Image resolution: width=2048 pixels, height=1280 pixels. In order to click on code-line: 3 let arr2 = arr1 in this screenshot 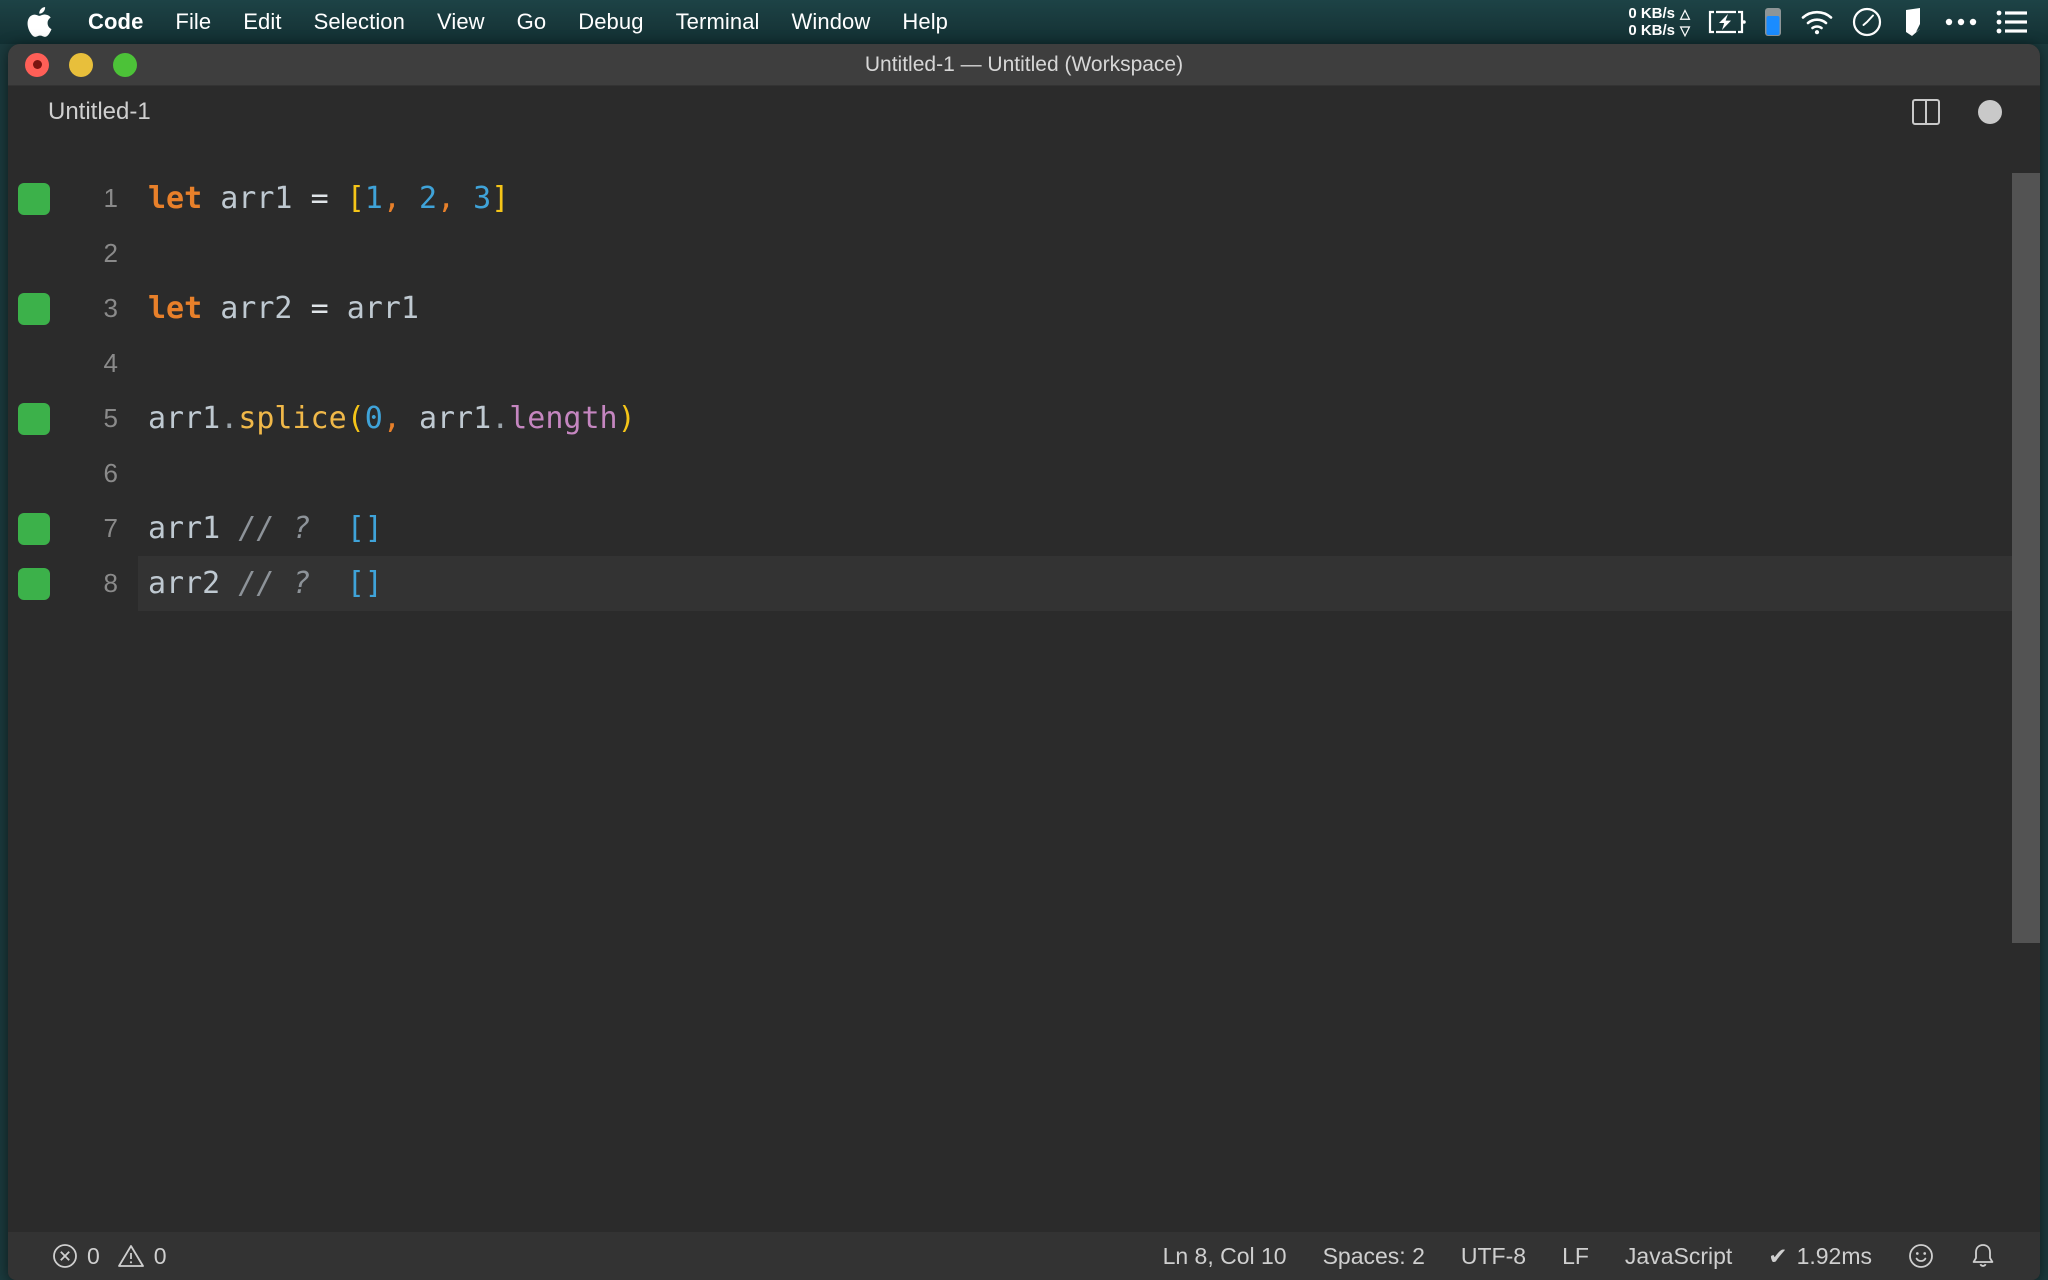, I will do `click(1024, 308)`.